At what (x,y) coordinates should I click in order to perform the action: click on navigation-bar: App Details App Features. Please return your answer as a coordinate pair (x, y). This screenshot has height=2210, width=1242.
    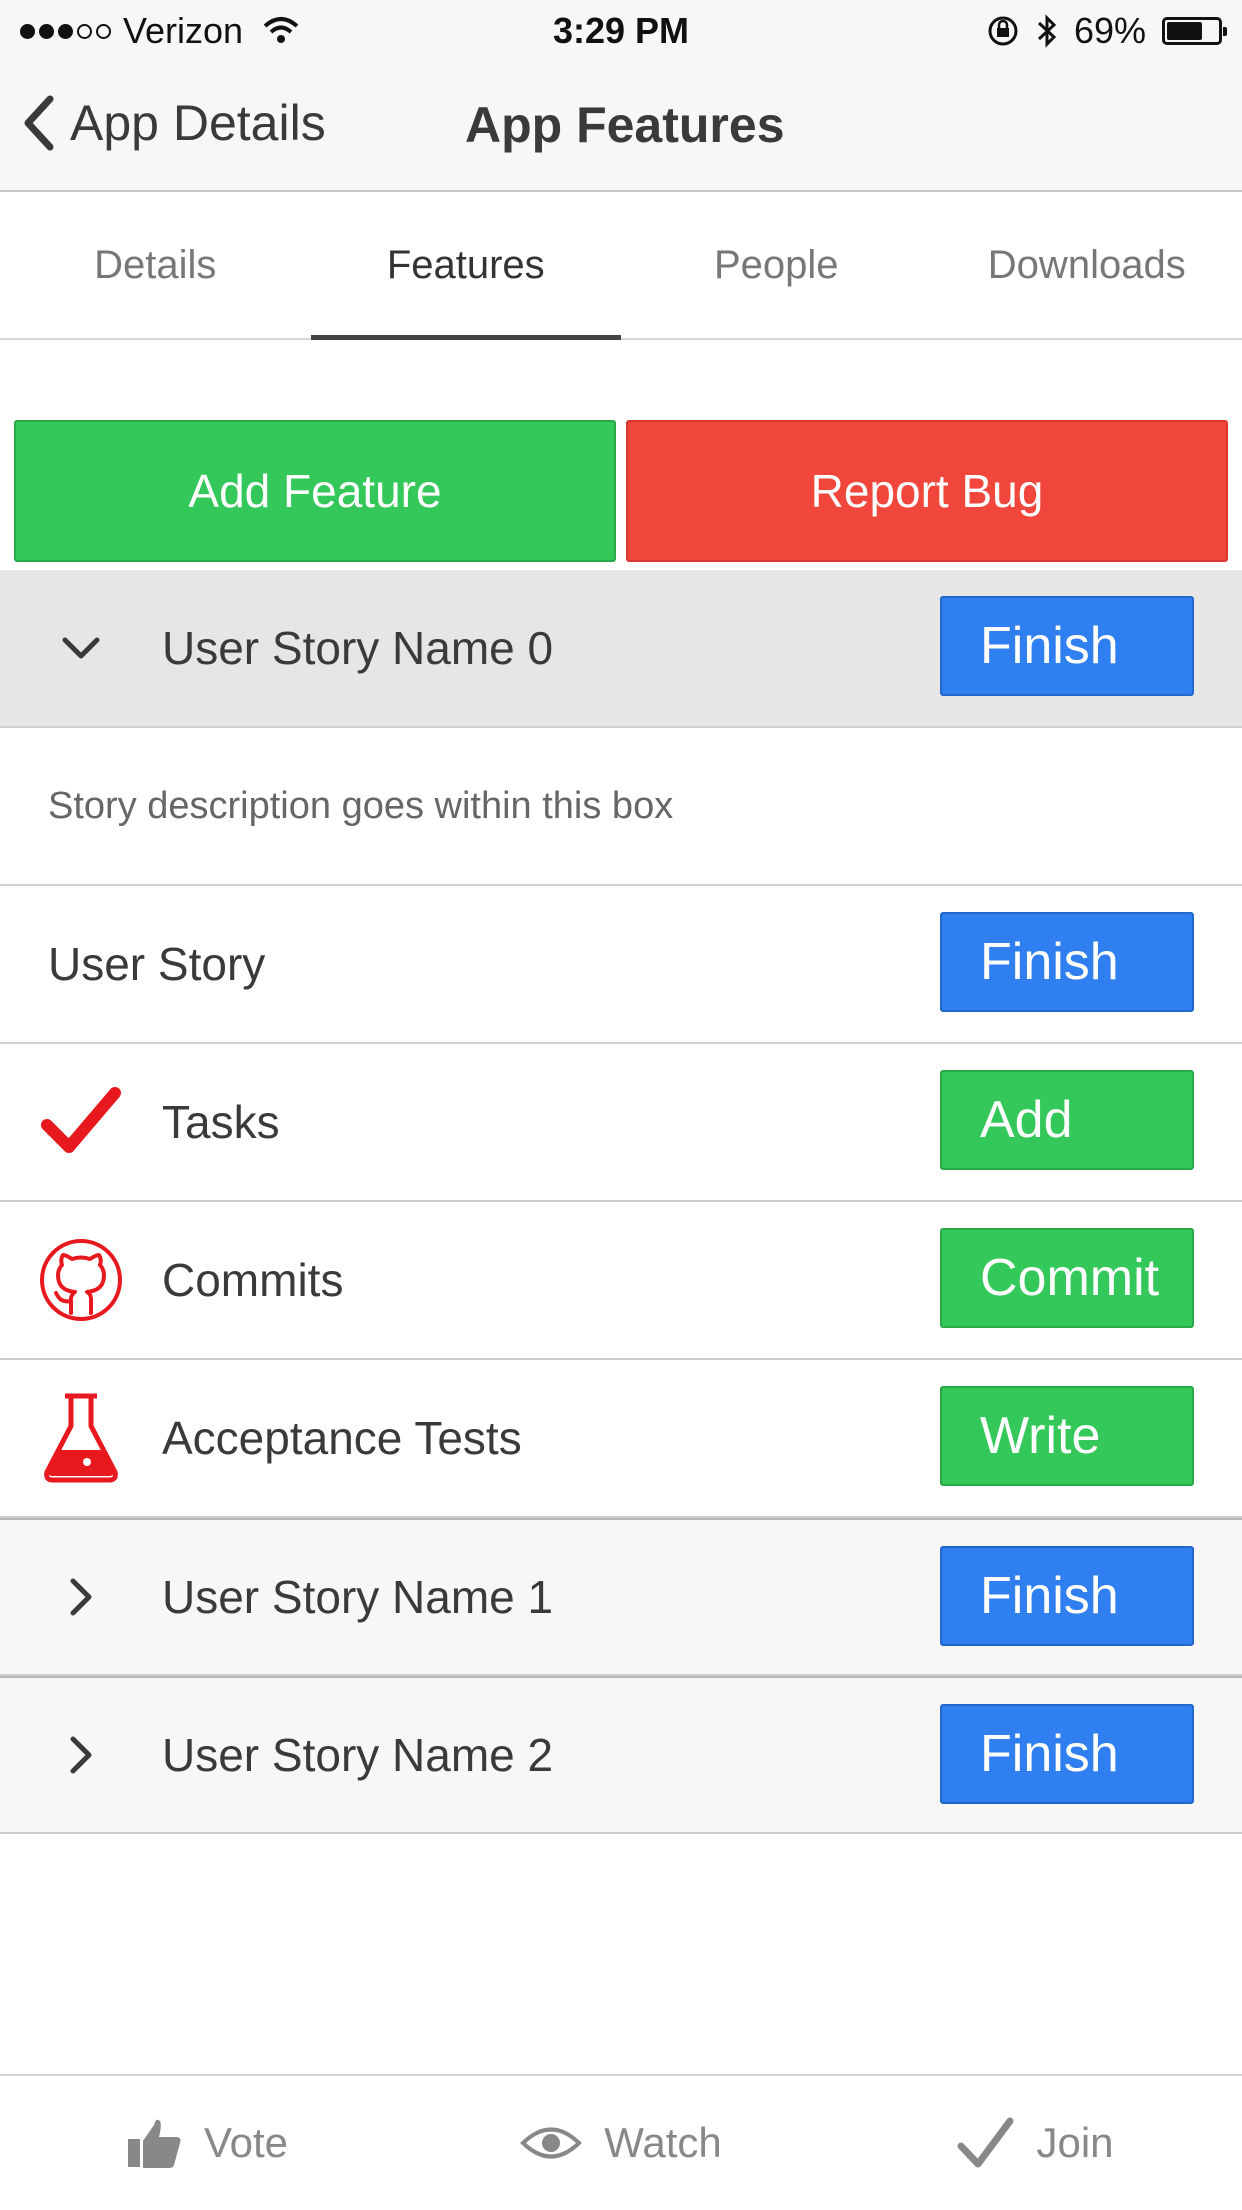
    Looking at the image, I should click on (621, 128).